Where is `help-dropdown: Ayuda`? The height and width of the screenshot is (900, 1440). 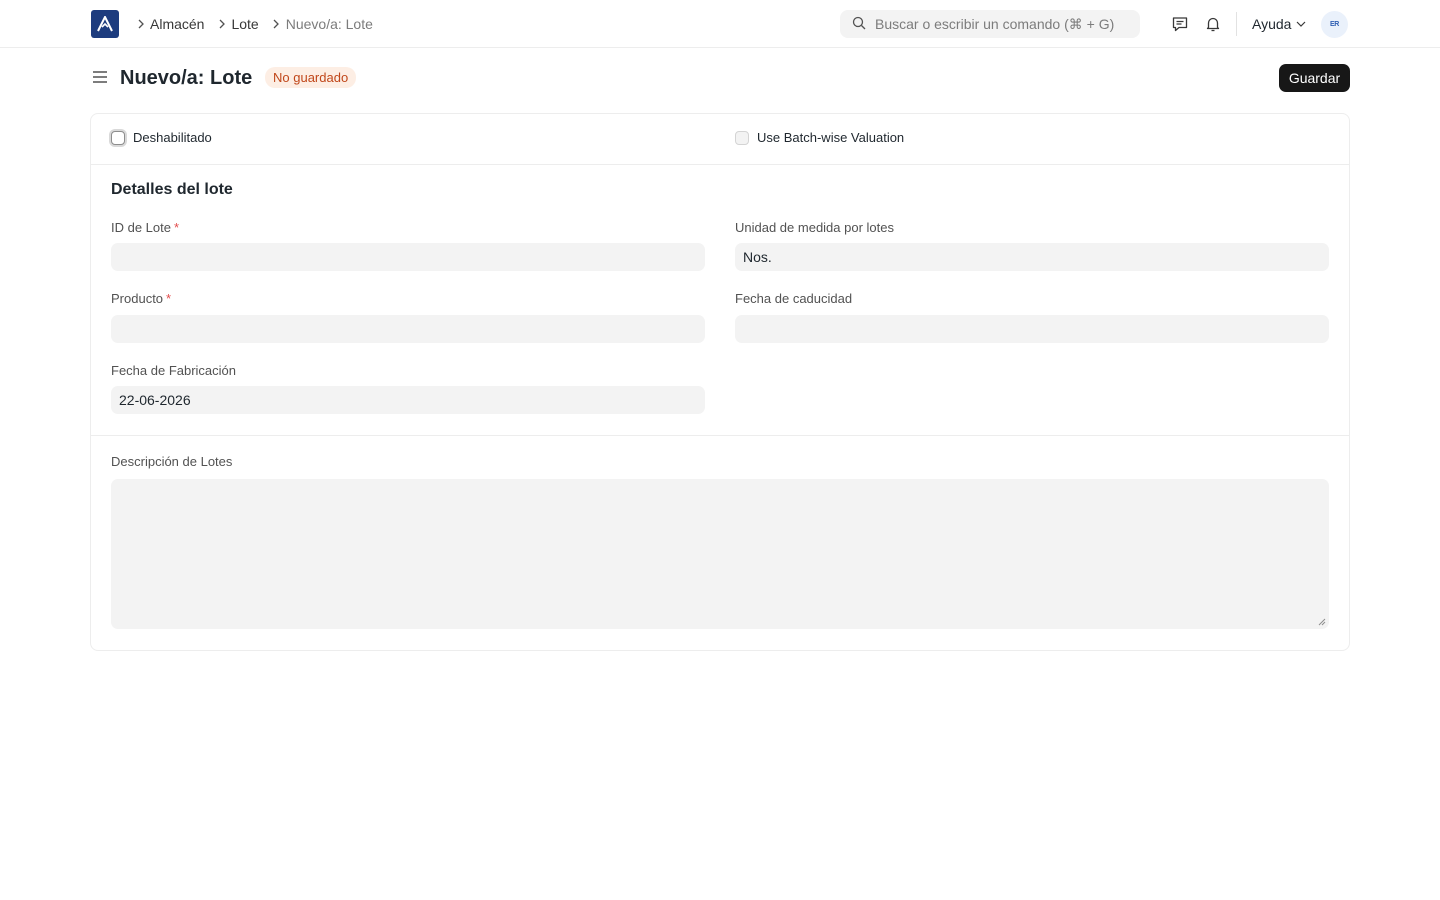 help-dropdown: Ayuda is located at coordinates (1279, 24).